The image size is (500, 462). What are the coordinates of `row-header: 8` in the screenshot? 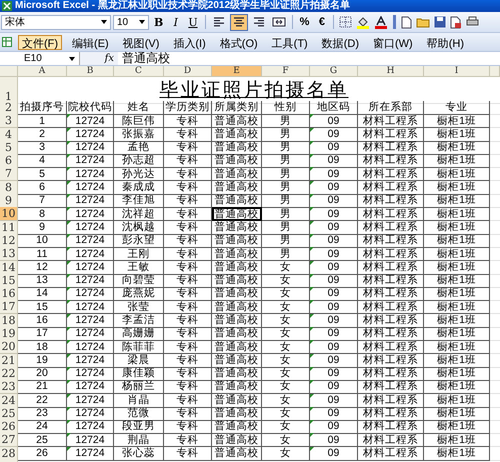 It's located at (9, 187).